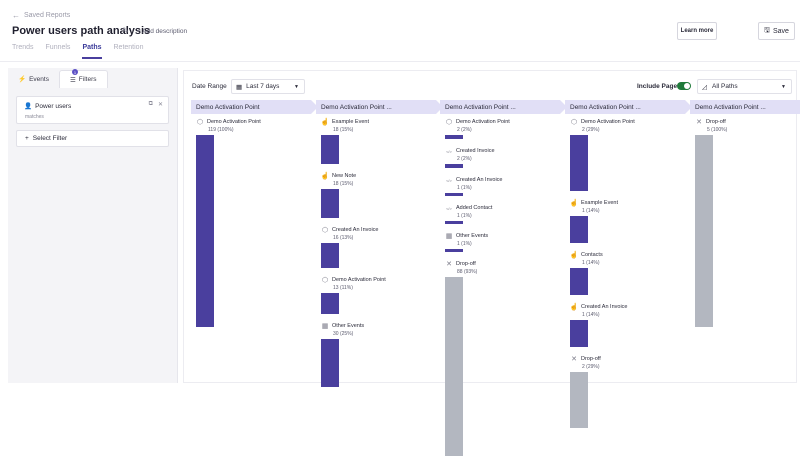 The image size is (800, 456). Describe the element at coordinates (353, 295) in the screenshot. I see `path-node: ⬡ Demo Activation Point 13 (11%)` at that location.